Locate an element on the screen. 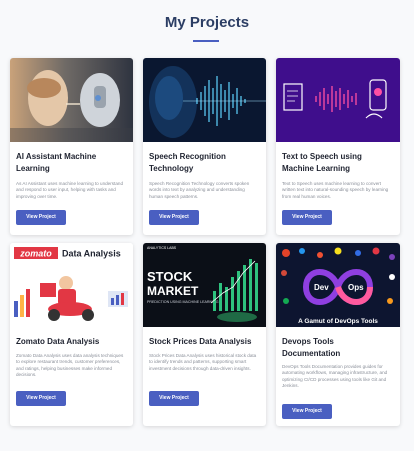  zomato-delivery-image: zomato Data Analysis is located at coordinates (71, 285).